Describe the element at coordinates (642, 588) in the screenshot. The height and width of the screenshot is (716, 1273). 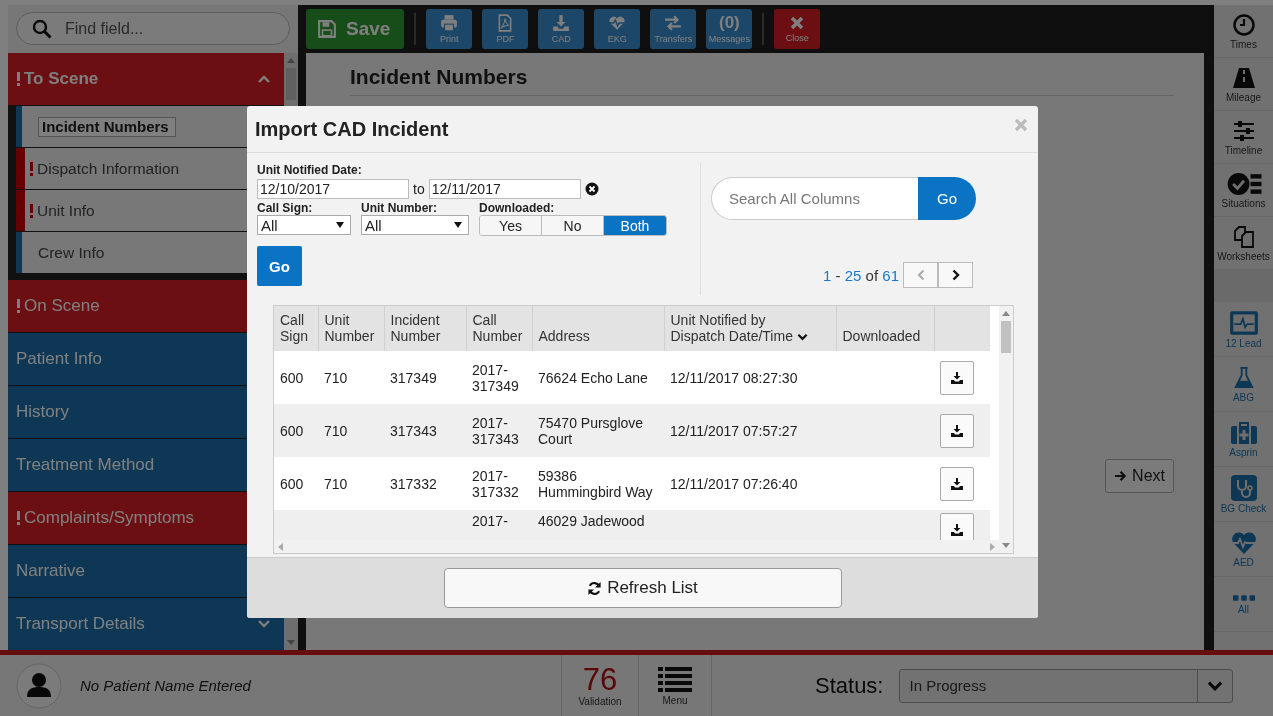
I see `refresh-button: Refresh List` at that location.